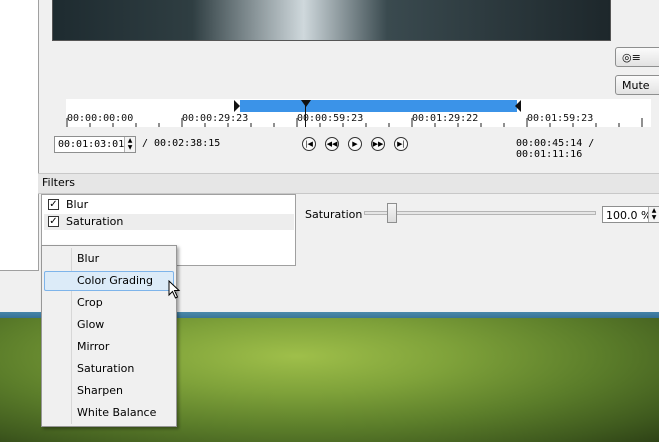  I want to click on timeline-label: 00:01:59:23, so click(560, 118).